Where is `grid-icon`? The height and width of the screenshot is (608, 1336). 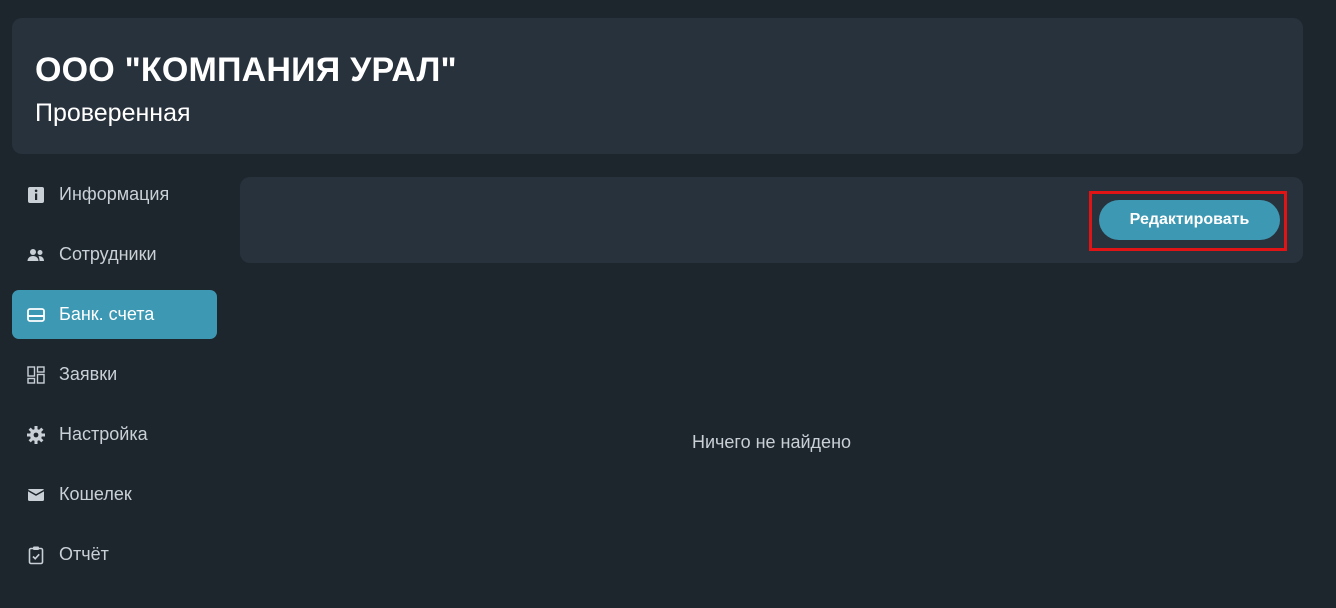 grid-icon is located at coordinates (36, 375).